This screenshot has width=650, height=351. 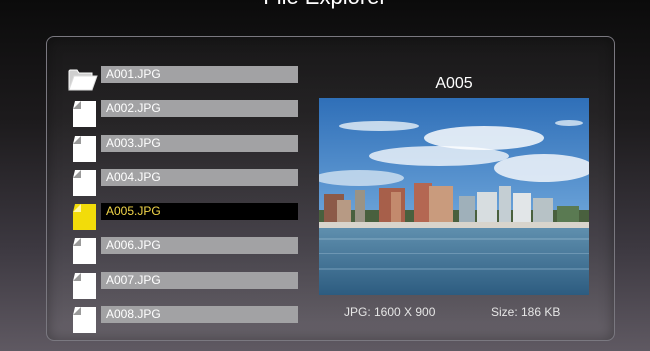 What do you see at coordinates (199, 280) in the screenshot?
I see `file-name: A007.JPG` at bounding box center [199, 280].